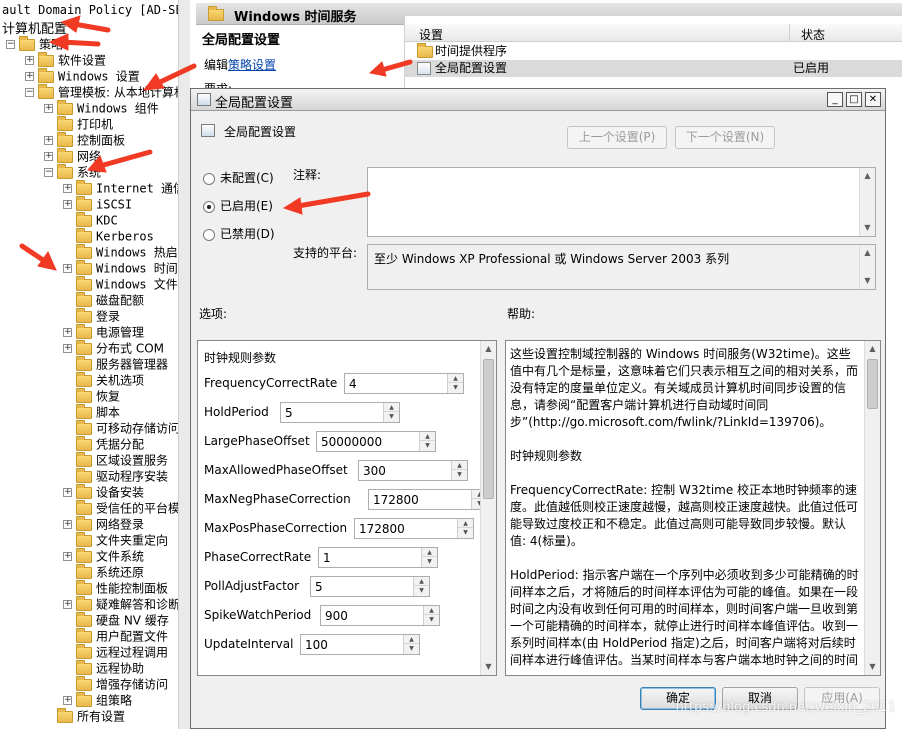  What do you see at coordinates (428, 499) in the screenshot?
I see `option-spinbox: 172800▲▼` at bounding box center [428, 499].